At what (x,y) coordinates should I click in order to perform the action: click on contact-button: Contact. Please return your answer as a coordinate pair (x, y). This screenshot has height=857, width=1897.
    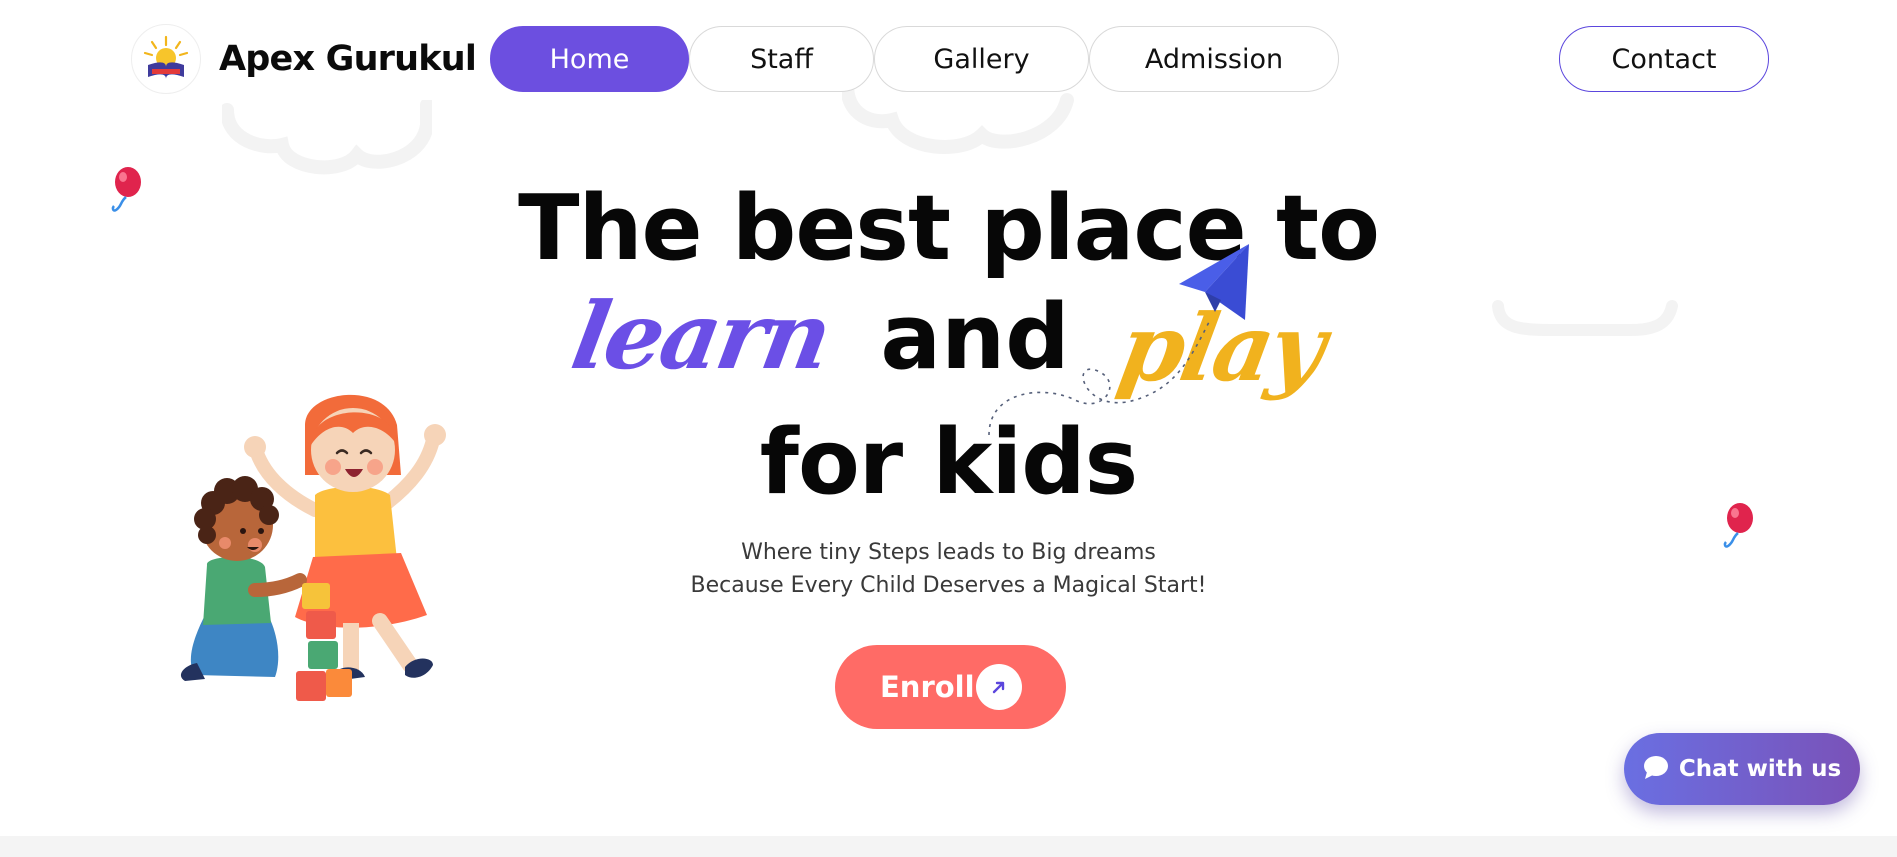
    Looking at the image, I should click on (1664, 59).